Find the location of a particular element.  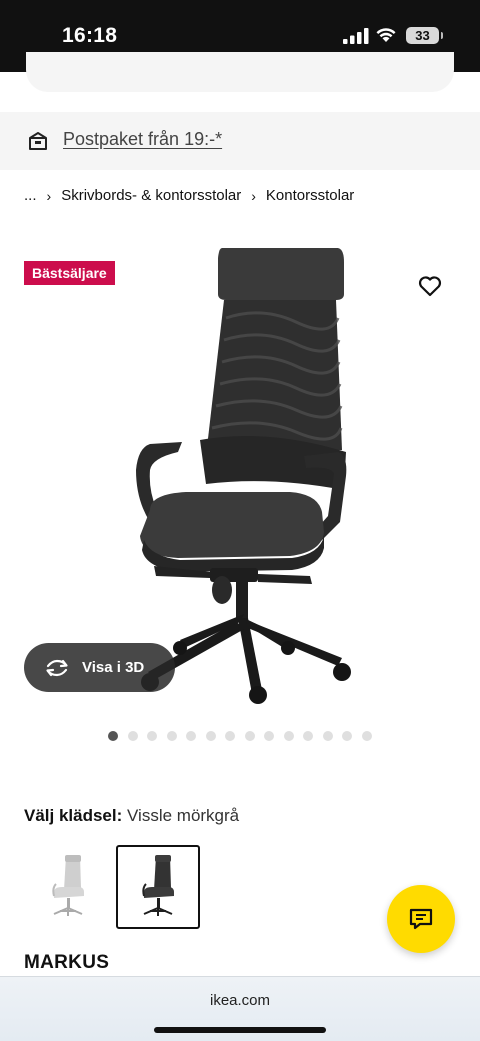

gallery-pagination is located at coordinates (240, 736).